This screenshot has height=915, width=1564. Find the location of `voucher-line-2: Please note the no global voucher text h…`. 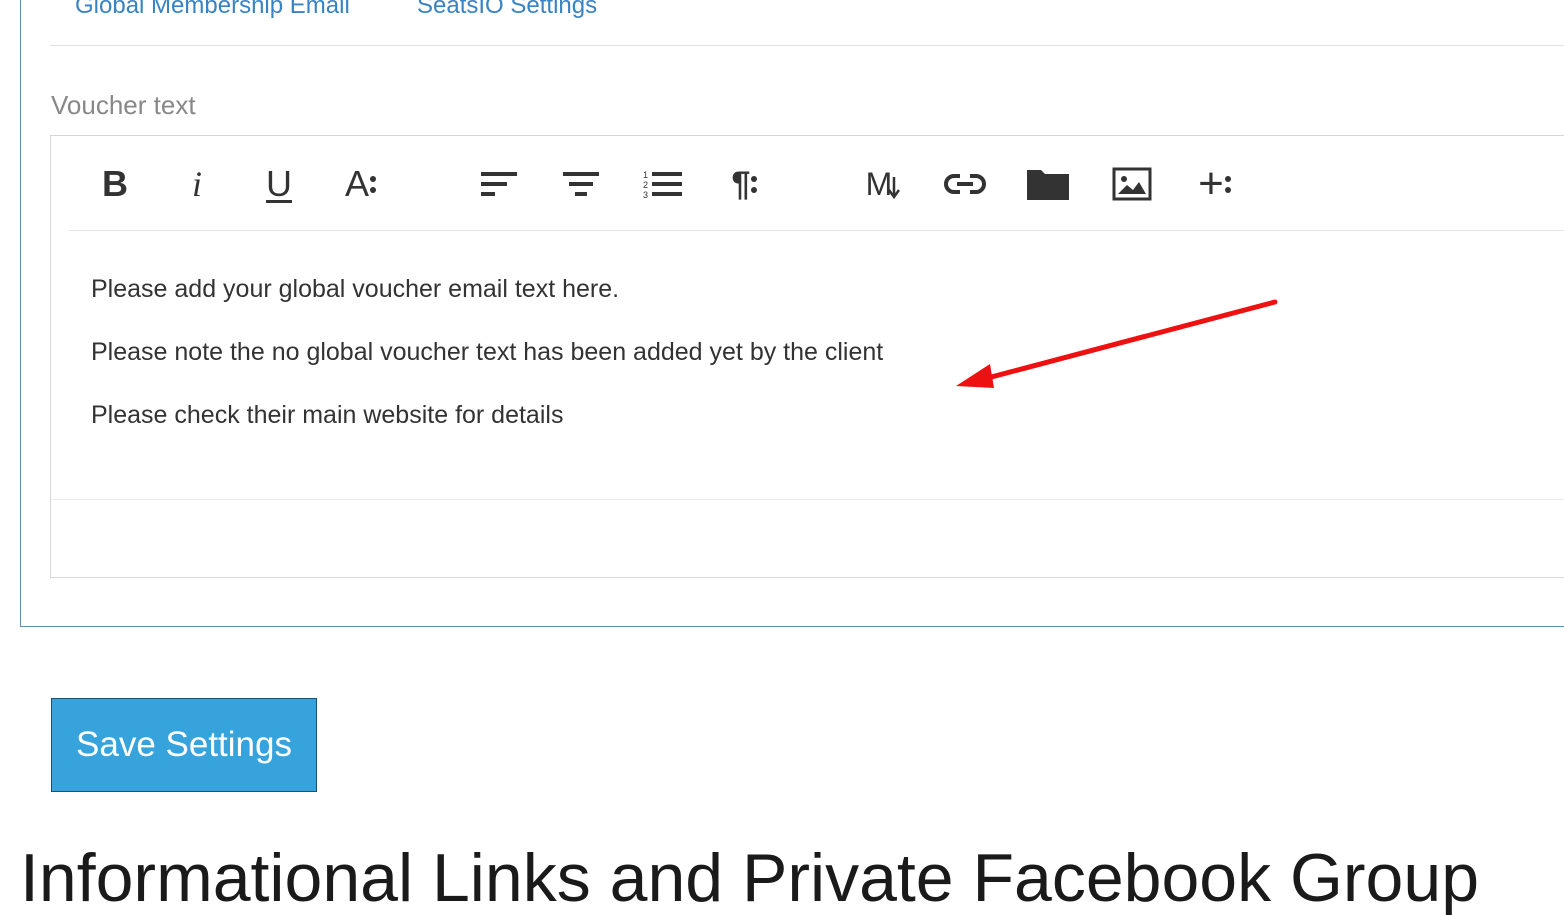

voucher-line-2: Please note the no global voucher text h… is located at coordinates (487, 352).